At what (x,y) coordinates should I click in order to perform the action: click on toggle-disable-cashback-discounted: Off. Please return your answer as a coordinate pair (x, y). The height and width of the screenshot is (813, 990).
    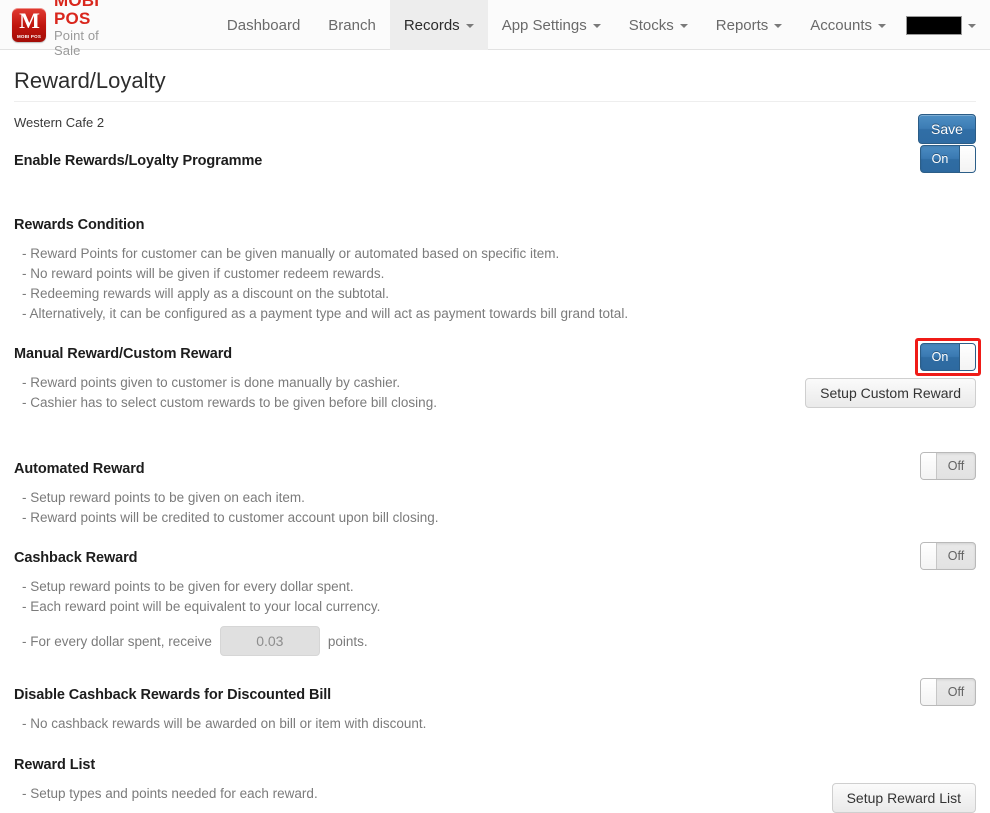
    Looking at the image, I should click on (948, 692).